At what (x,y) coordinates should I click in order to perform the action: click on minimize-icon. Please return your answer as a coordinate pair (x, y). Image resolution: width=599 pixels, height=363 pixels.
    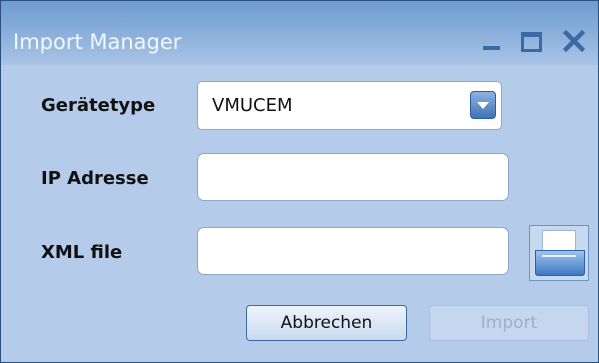
    Looking at the image, I should click on (492, 40).